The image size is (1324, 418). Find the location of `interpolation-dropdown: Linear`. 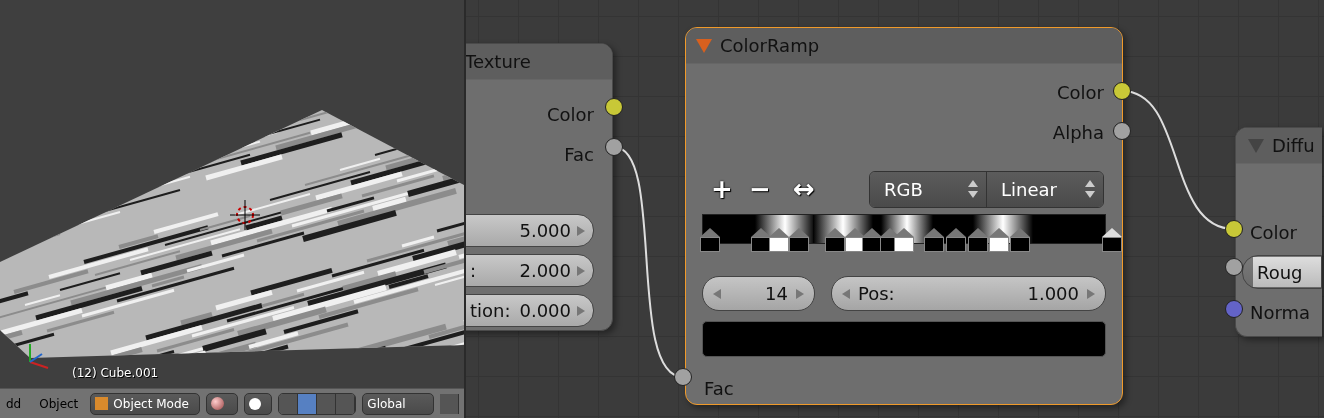

interpolation-dropdown: Linear is located at coordinates (1044, 189).